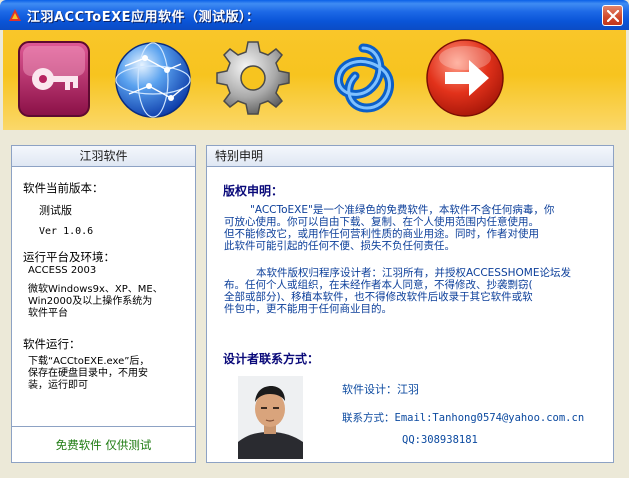  Describe the element at coordinates (143, 17) in the screenshot. I see `window-title: 江羽ACCToEXE应用软件（测试版）：` at that location.